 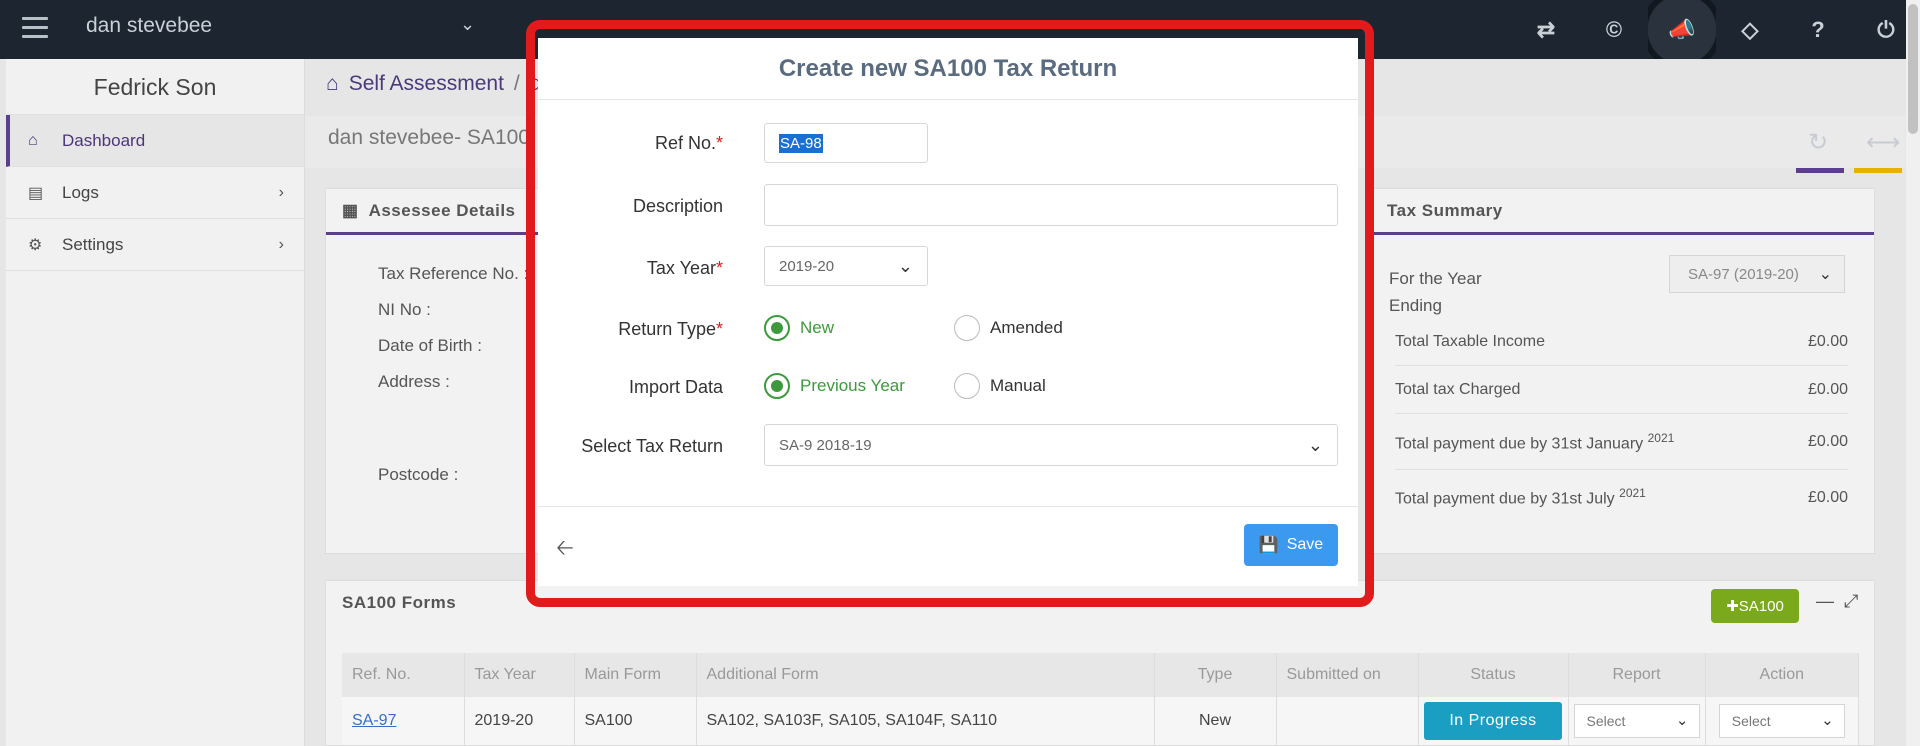 I want to click on scrollbar-thumb, so click(x=1913, y=69).